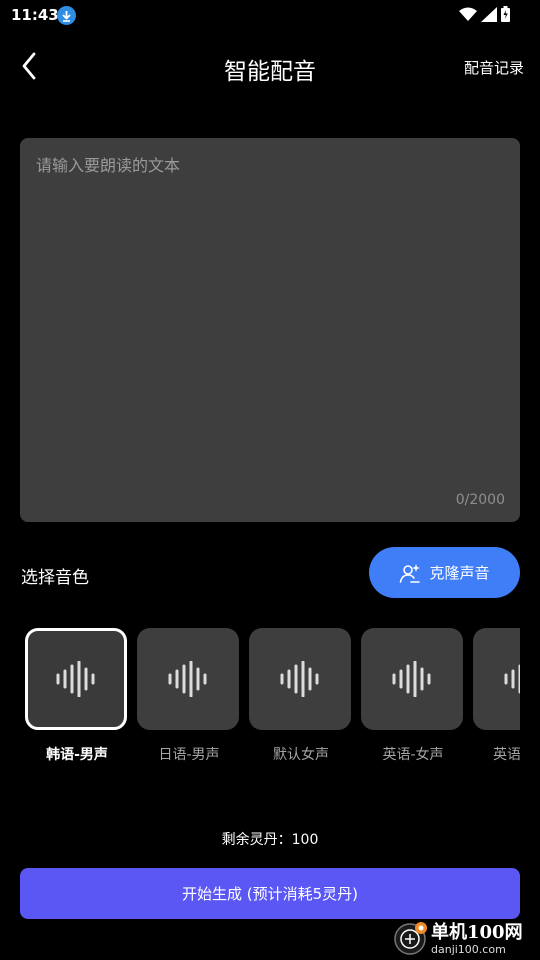  Describe the element at coordinates (480, 500) in the screenshot. I see `char-counter: 0/2000` at that location.